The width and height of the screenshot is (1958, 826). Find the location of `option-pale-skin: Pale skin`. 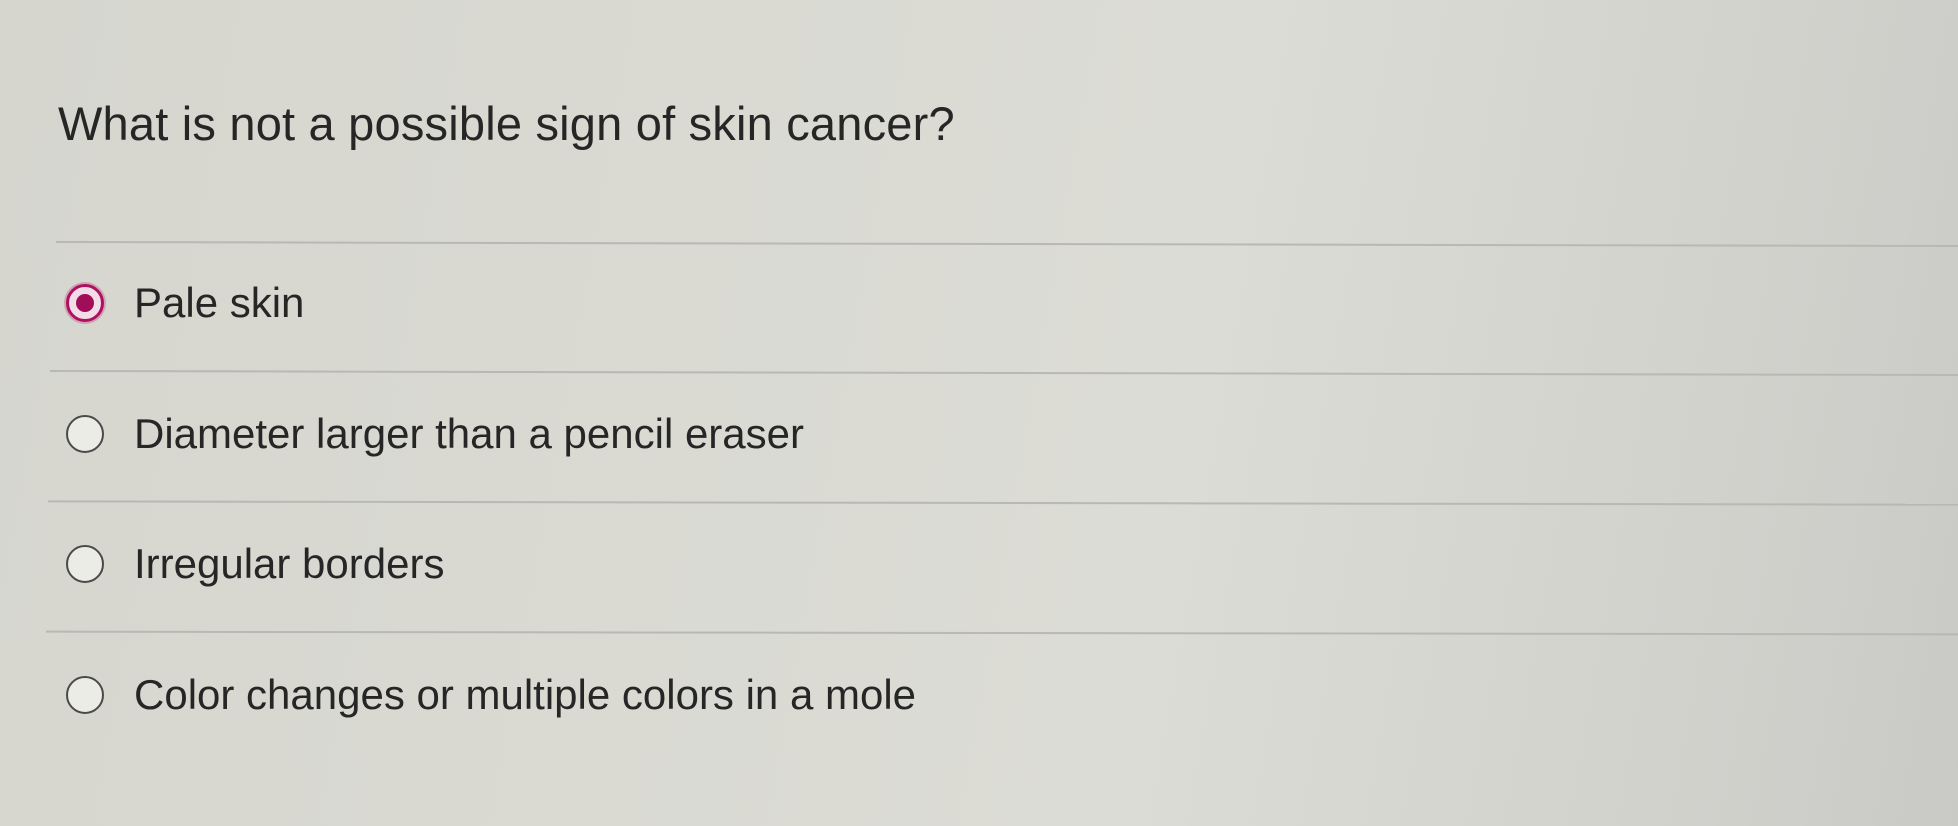

option-pale-skin: Pale skin is located at coordinates (185, 303).